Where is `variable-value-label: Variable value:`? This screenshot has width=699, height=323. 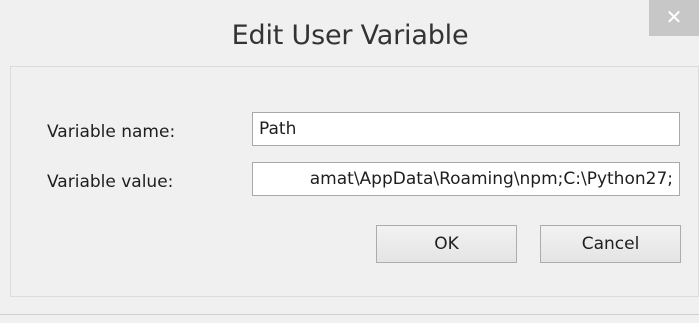 variable-value-label: Variable value: is located at coordinates (110, 182).